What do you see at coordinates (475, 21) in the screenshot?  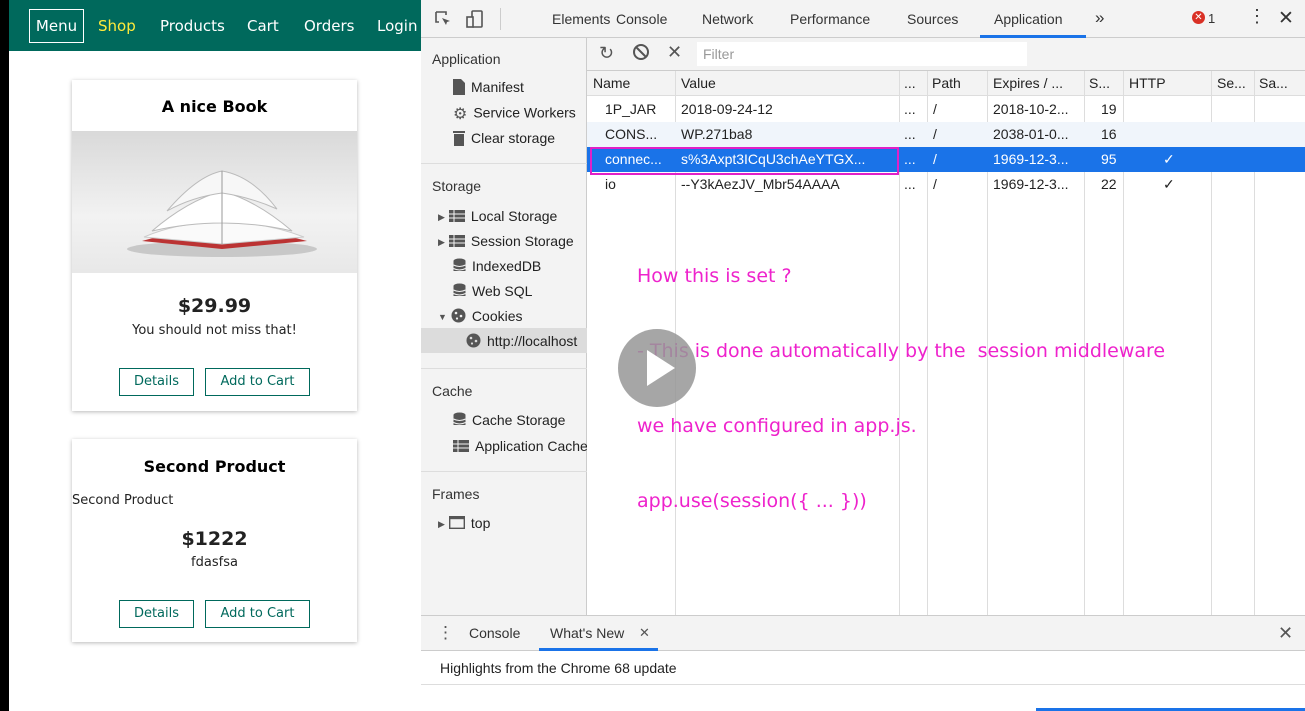 I see `device-toolbar-icon` at bounding box center [475, 21].